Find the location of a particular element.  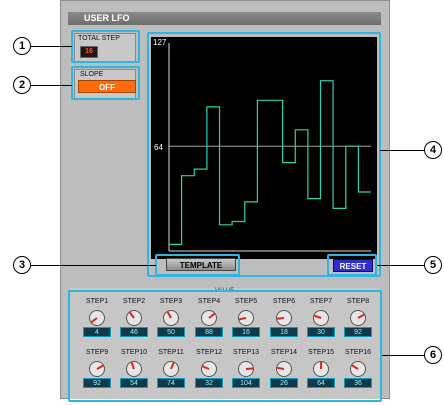

slope-button: OFF is located at coordinates (107, 86).